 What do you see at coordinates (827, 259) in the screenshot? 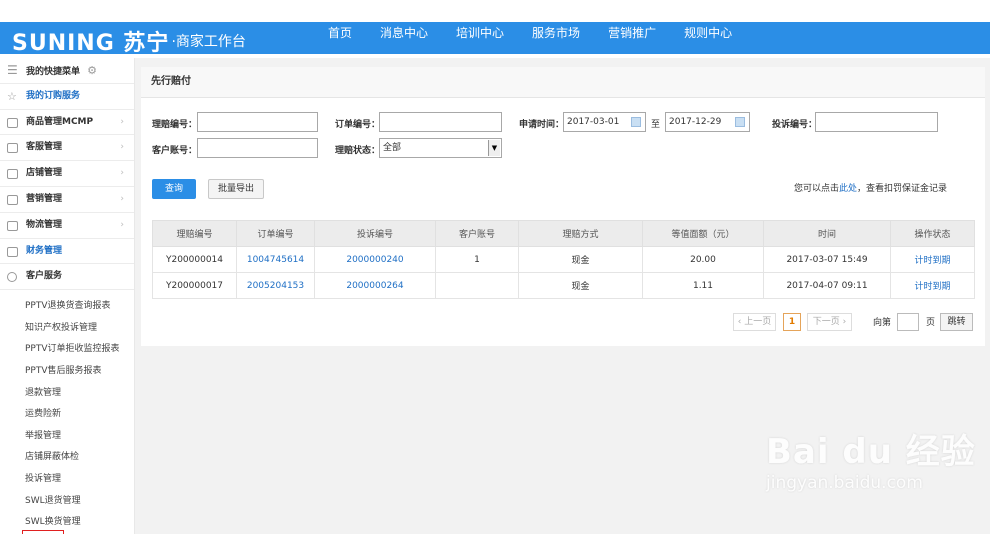
I see `cell-time: 2017-03-07 15:49` at bounding box center [827, 259].